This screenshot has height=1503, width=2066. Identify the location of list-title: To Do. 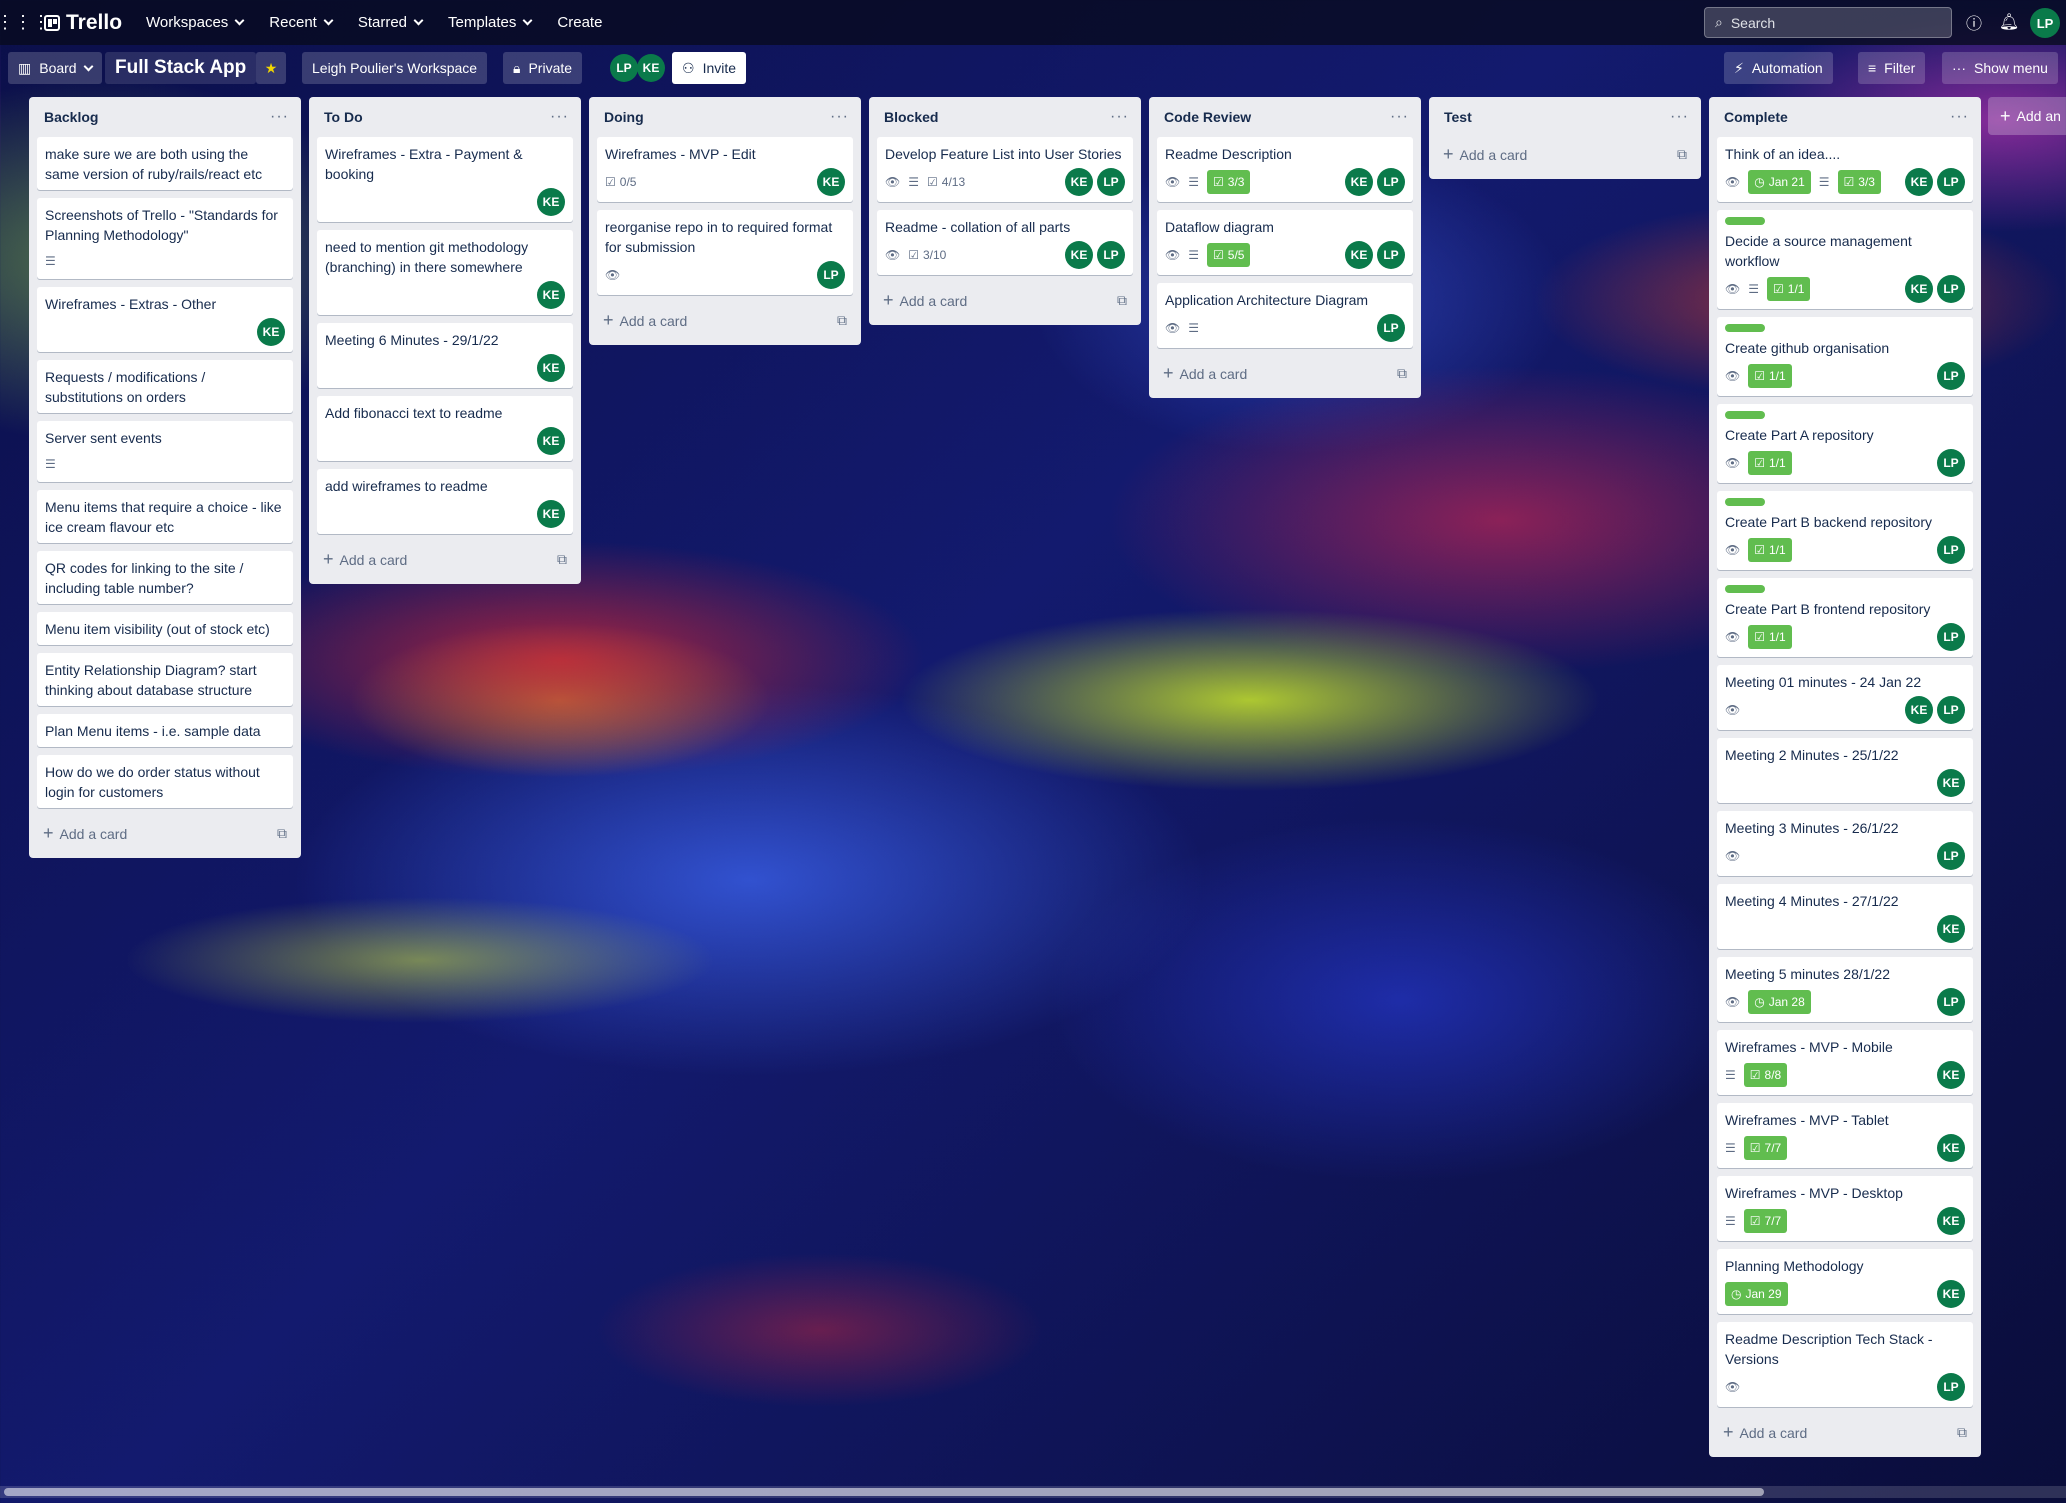
(343, 117).